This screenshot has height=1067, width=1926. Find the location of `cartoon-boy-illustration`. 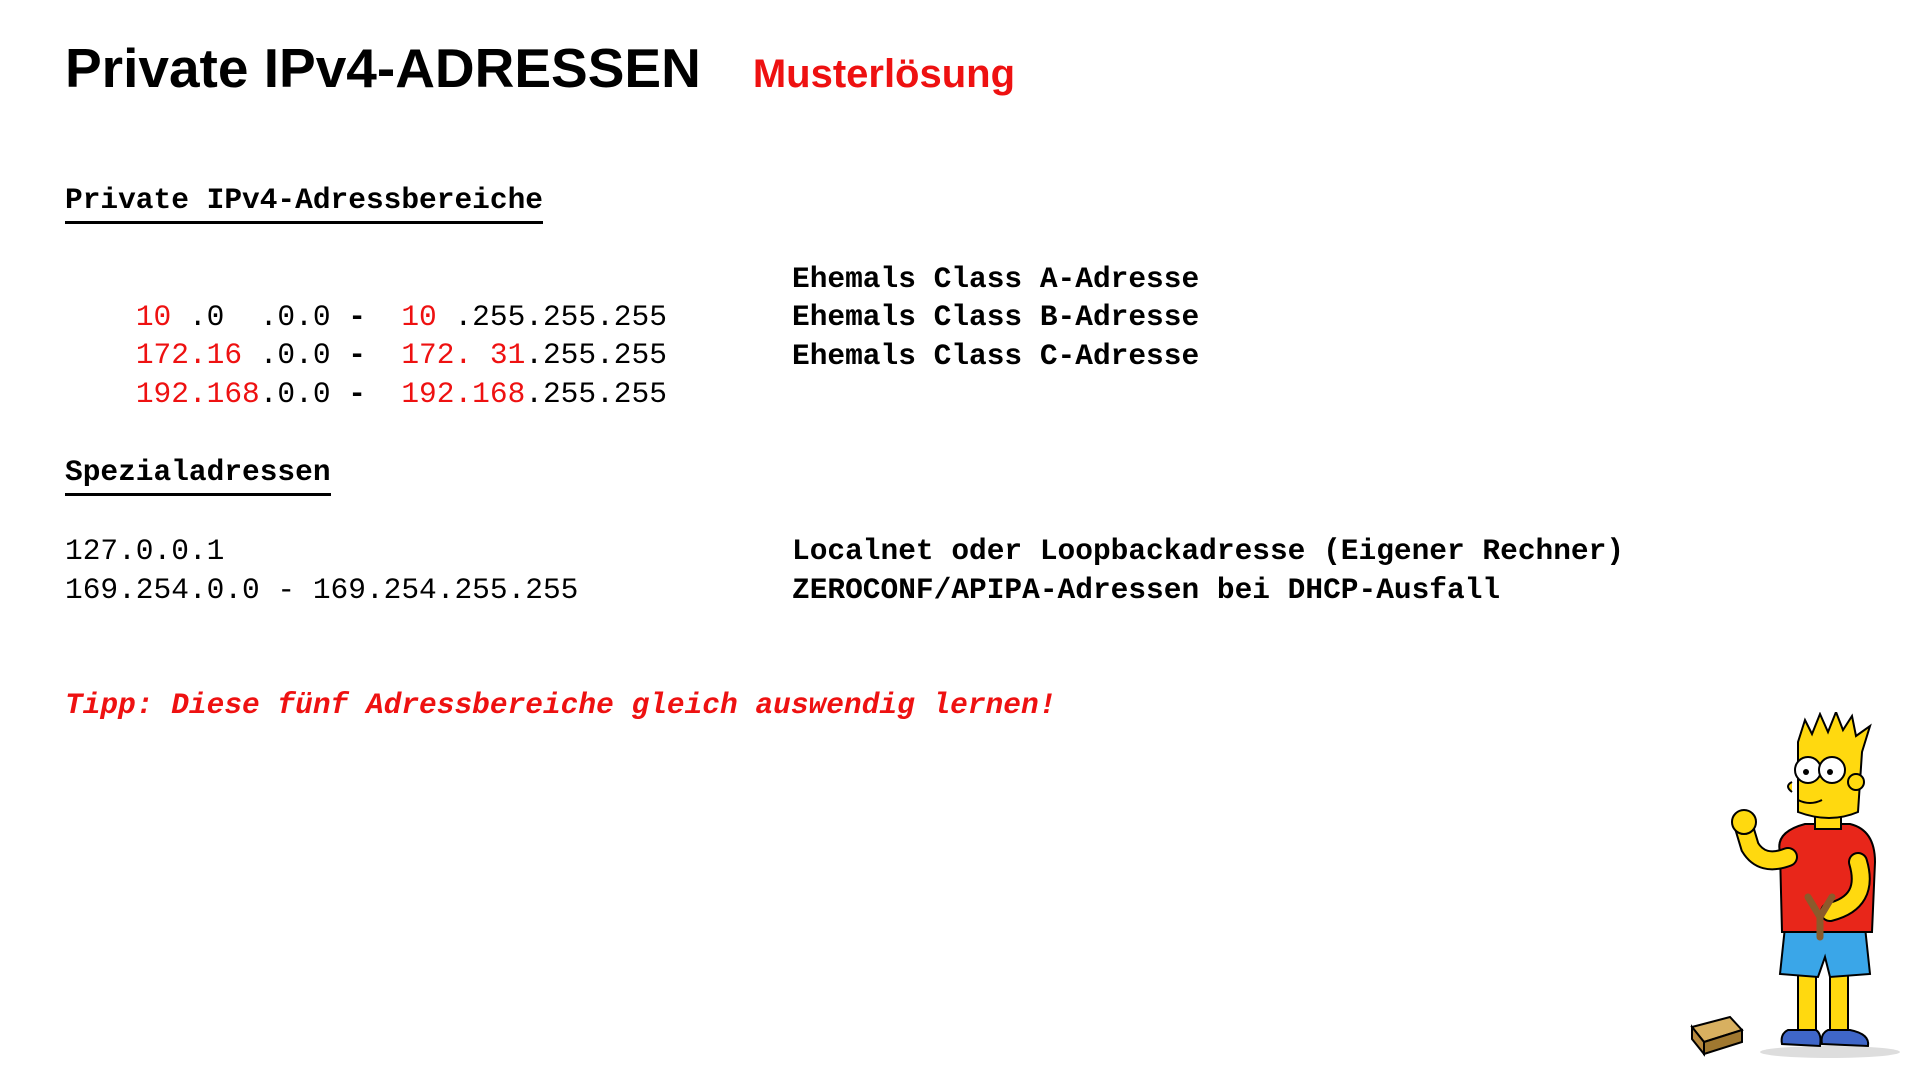

cartoon-boy-illustration is located at coordinates (1795, 885).